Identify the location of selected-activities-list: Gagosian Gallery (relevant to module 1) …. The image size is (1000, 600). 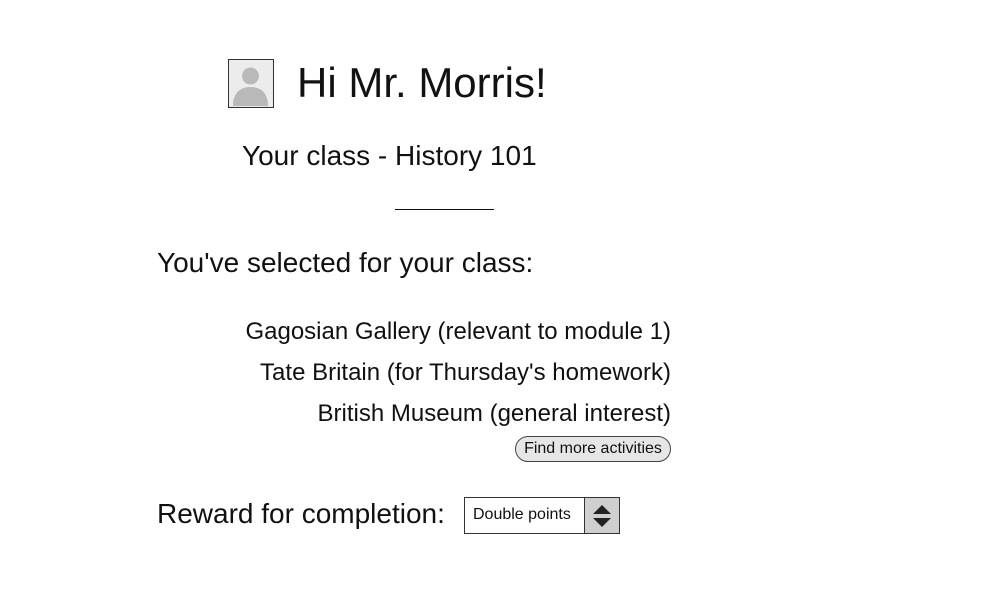
(458, 372).